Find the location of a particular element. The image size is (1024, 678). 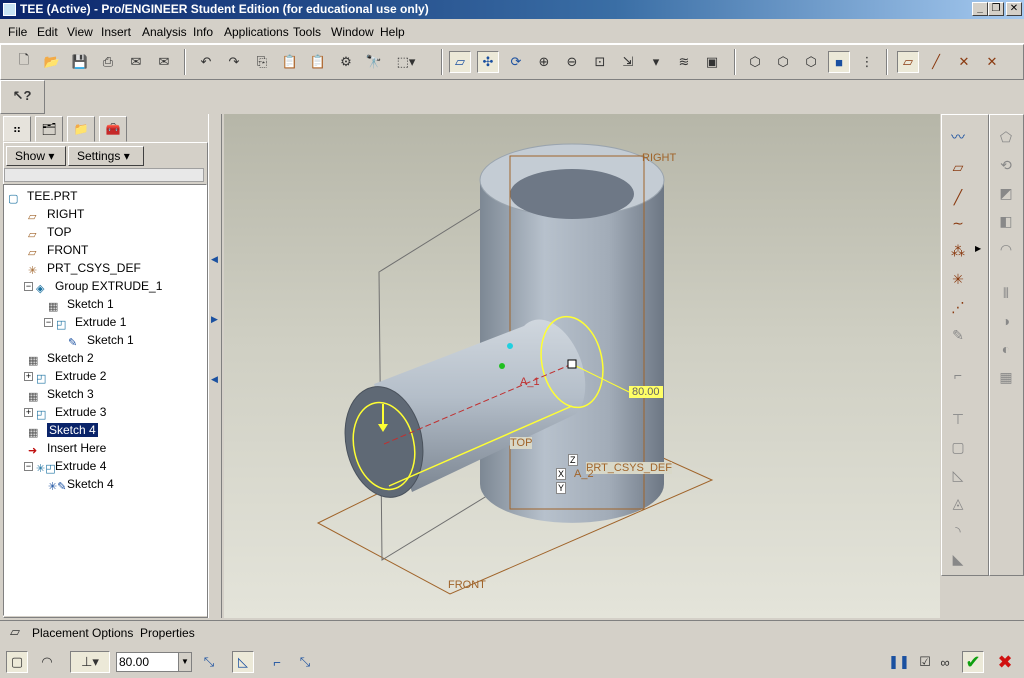

pencil-tool-icon: ✎ is located at coordinates (958, 335).